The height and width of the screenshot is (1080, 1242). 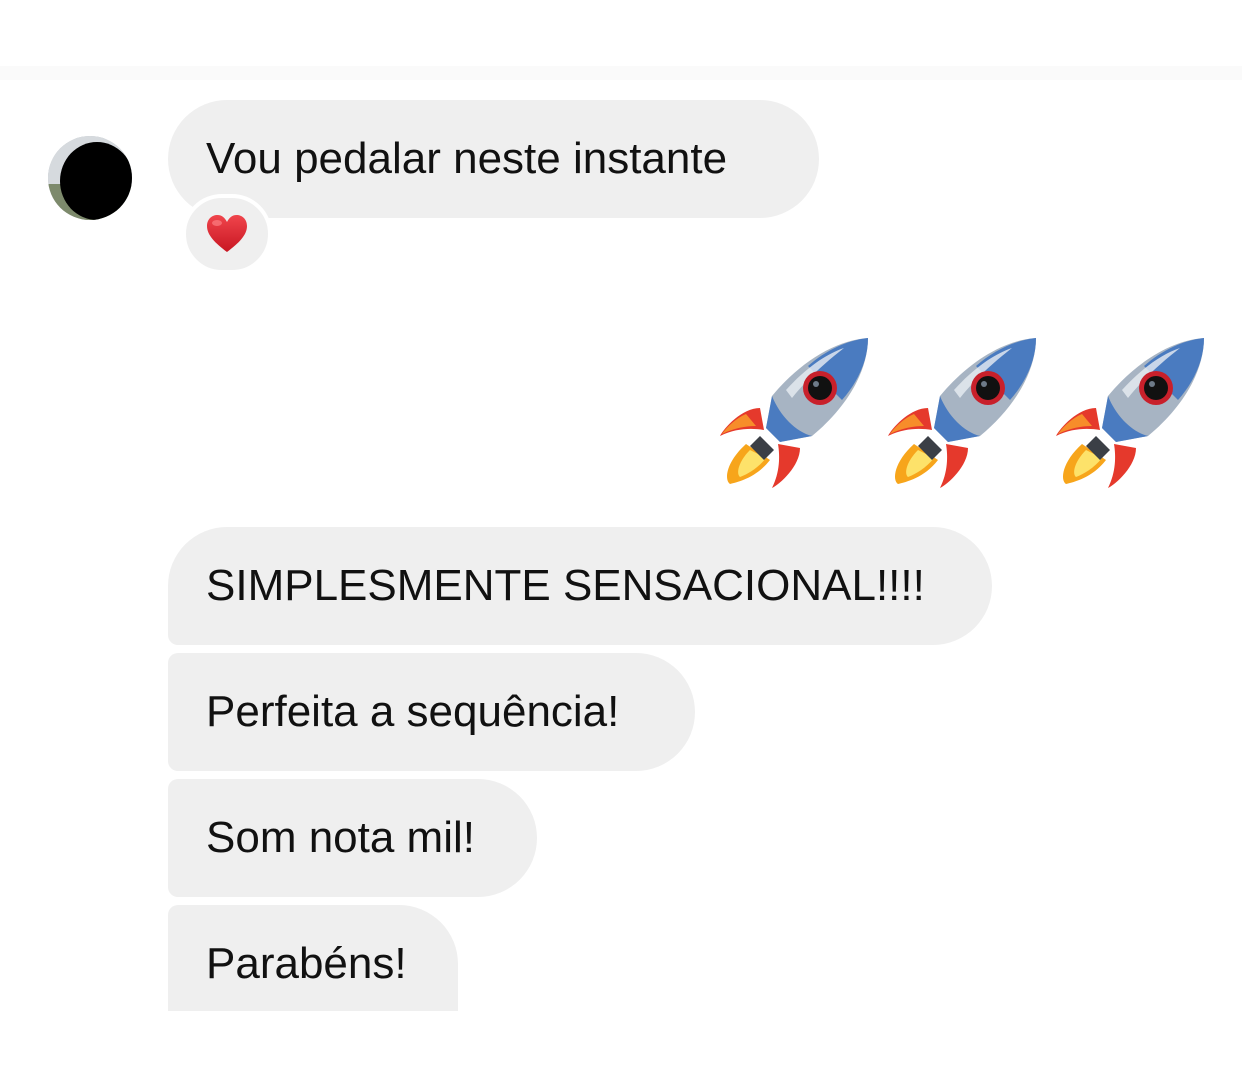 I want to click on message-text: Vou pedalar neste instante, so click(x=467, y=158).